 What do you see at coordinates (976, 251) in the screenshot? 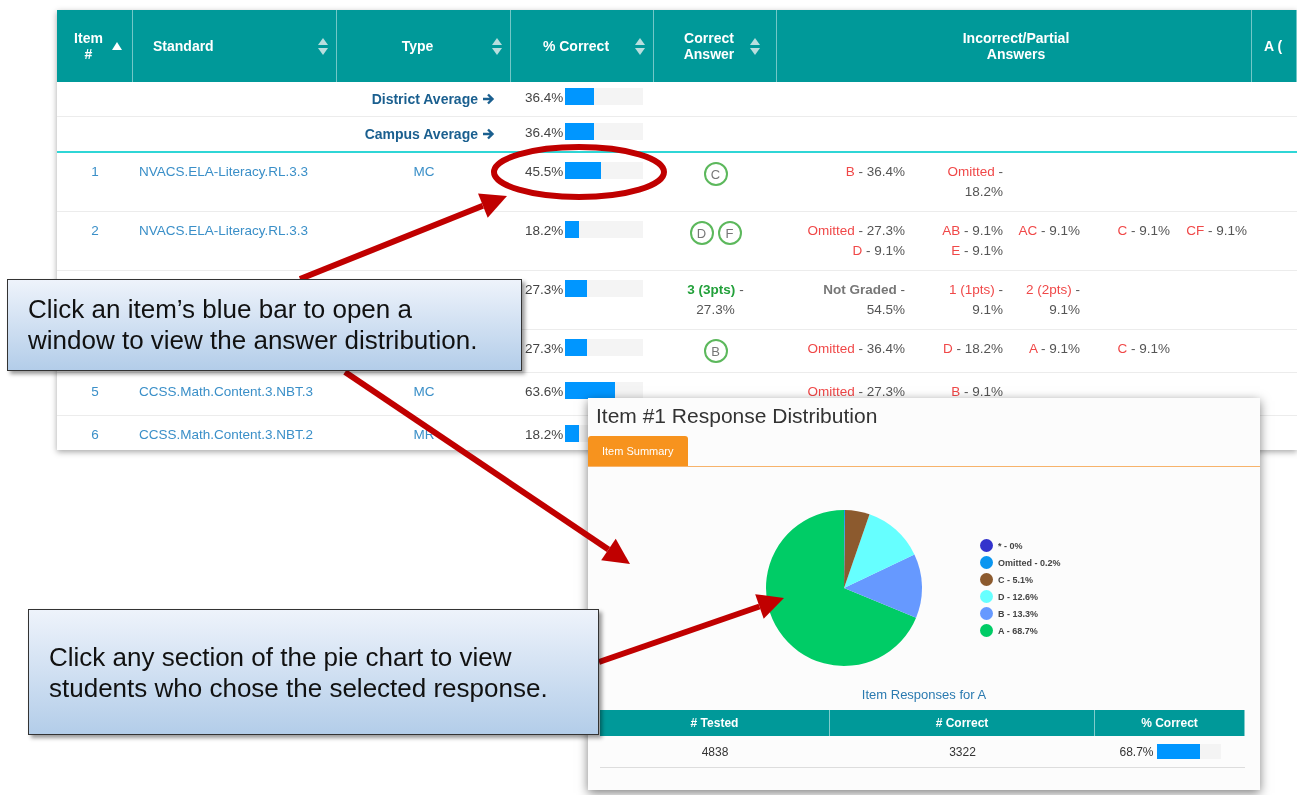
I see `answer-share: E - 9.1%` at bounding box center [976, 251].